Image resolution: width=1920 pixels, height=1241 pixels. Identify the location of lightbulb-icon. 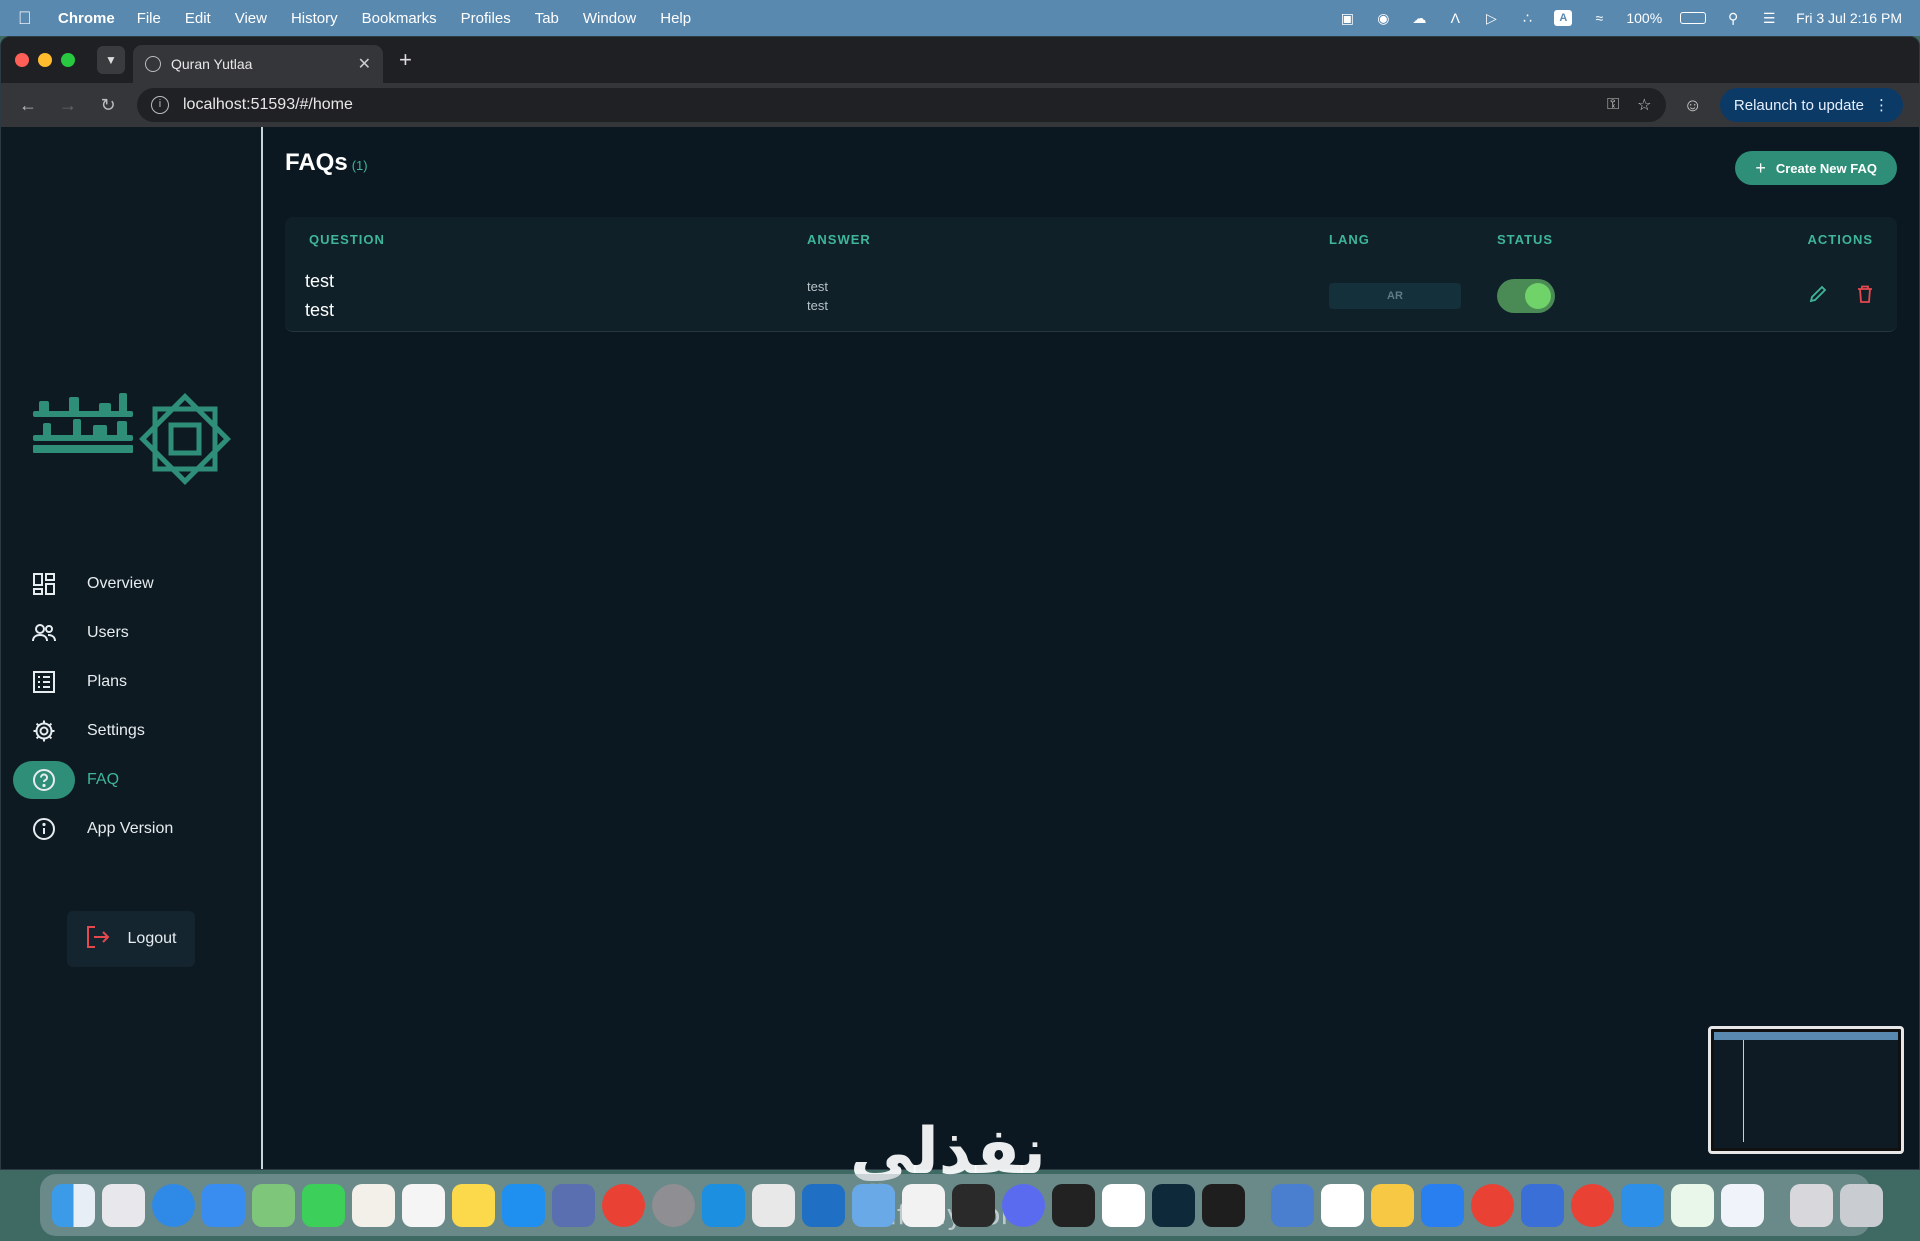
(1392, 1205).